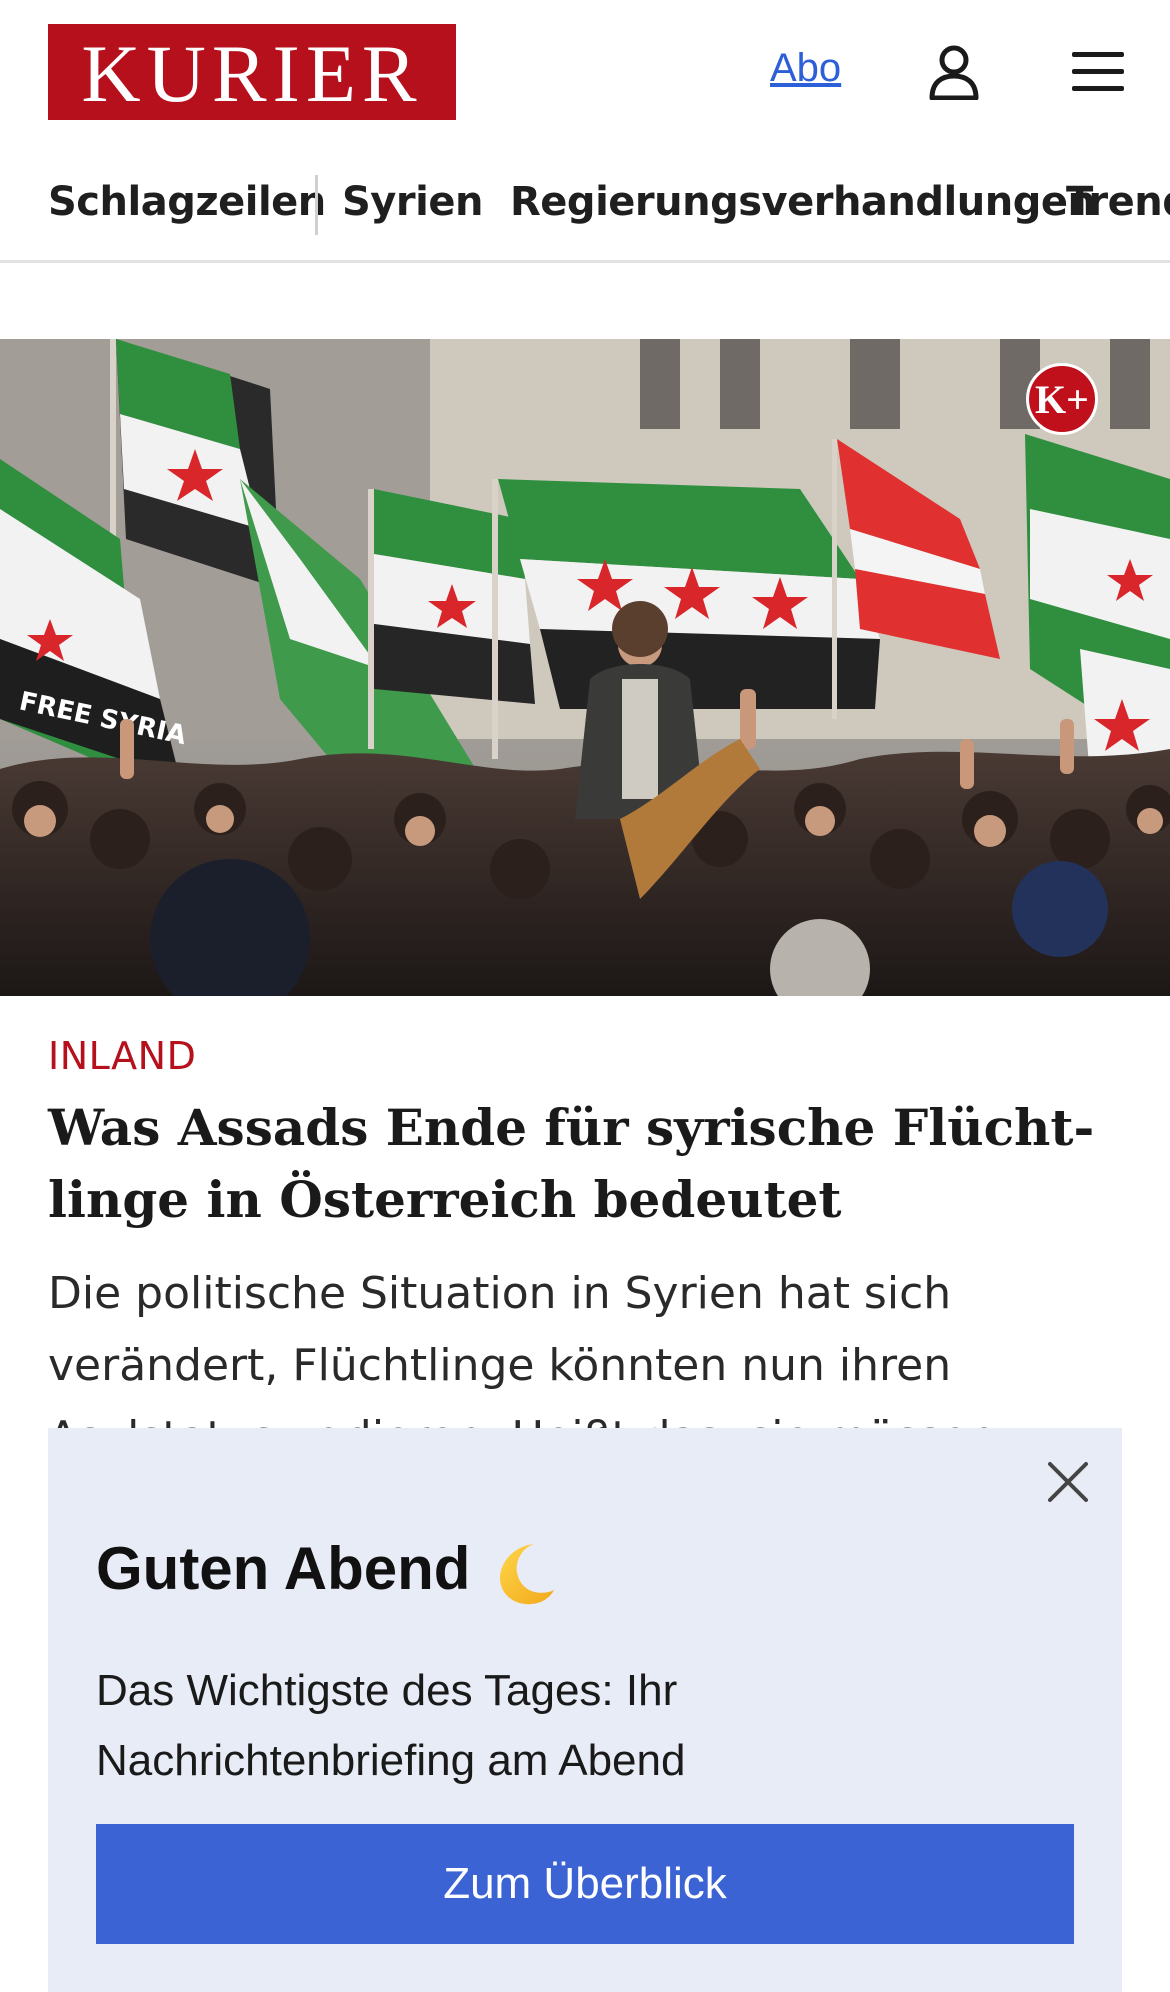 Image resolution: width=1170 pixels, height=1992 pixels. What do you see at coordinates (187, 202) in the screenshot?
I see `nav-item-schlagzeilen: Schlagzeilen` at bounding box center [187, 202].